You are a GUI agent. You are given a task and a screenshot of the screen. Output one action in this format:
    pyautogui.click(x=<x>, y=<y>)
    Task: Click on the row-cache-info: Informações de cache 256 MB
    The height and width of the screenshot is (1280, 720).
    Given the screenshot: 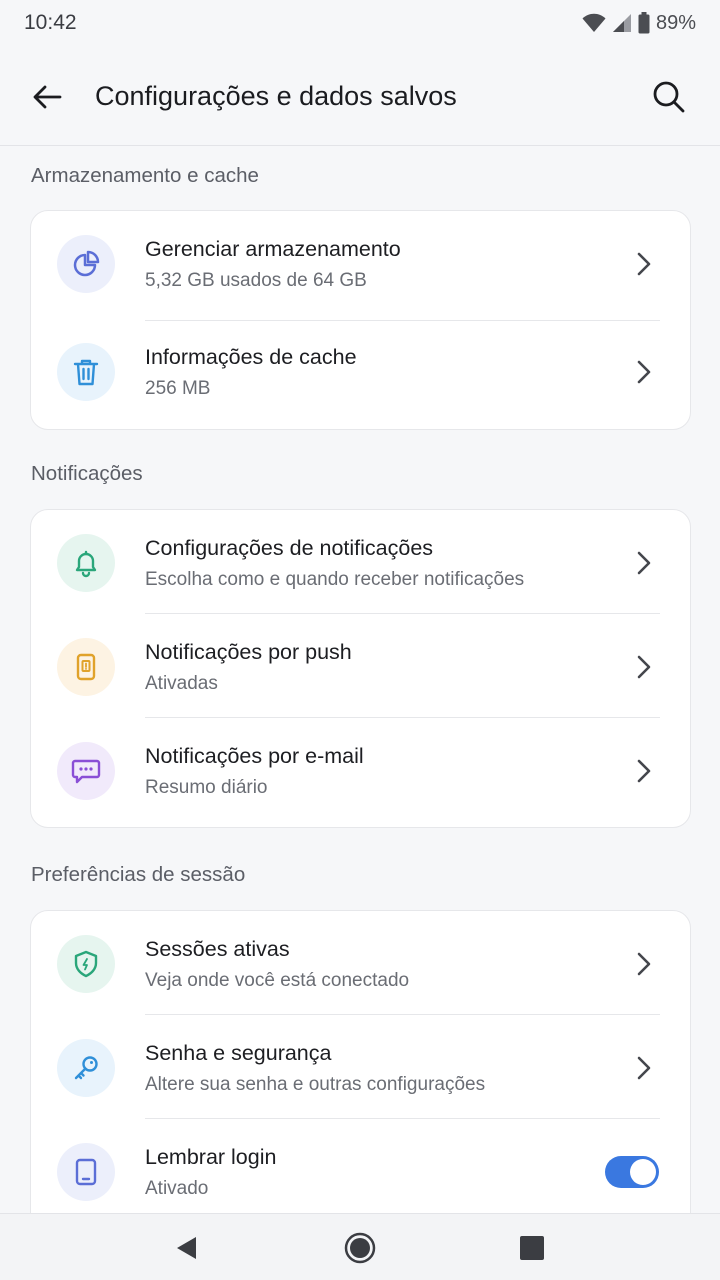 What is the action you would take?
    pyautogui.click(x=360, y=375)
    